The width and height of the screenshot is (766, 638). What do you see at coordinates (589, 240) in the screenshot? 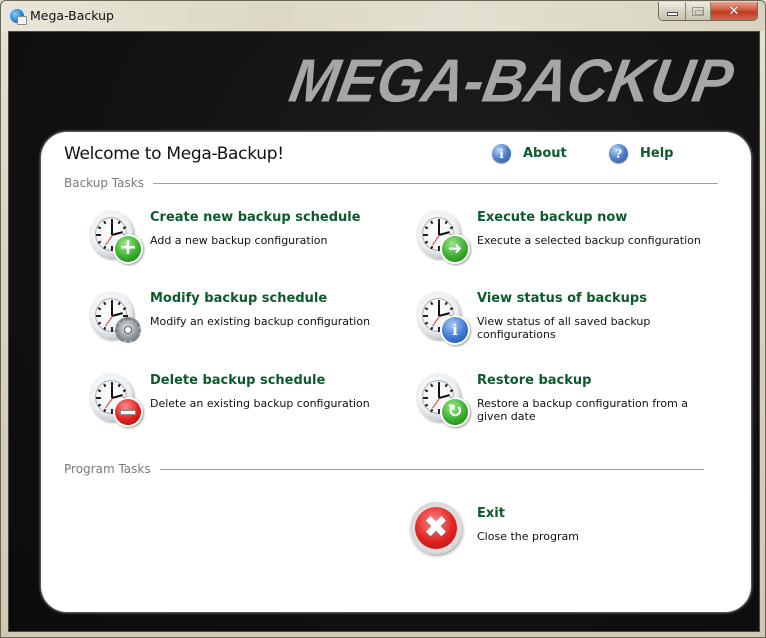
I see `task-description: Execute a selected backup configuration` at bounding box center [589, 240].